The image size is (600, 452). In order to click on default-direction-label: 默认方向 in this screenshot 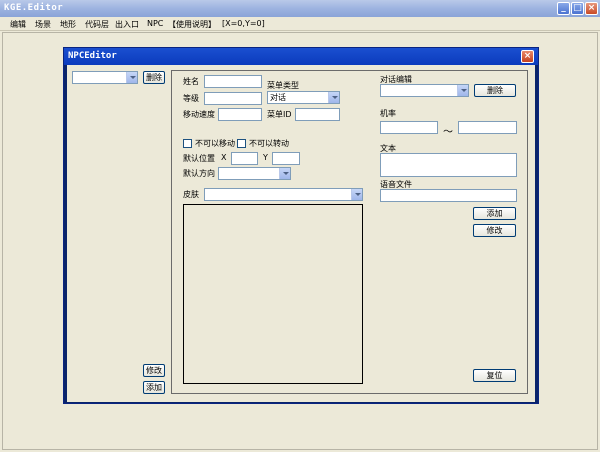, I will do `click(199, 173)`.